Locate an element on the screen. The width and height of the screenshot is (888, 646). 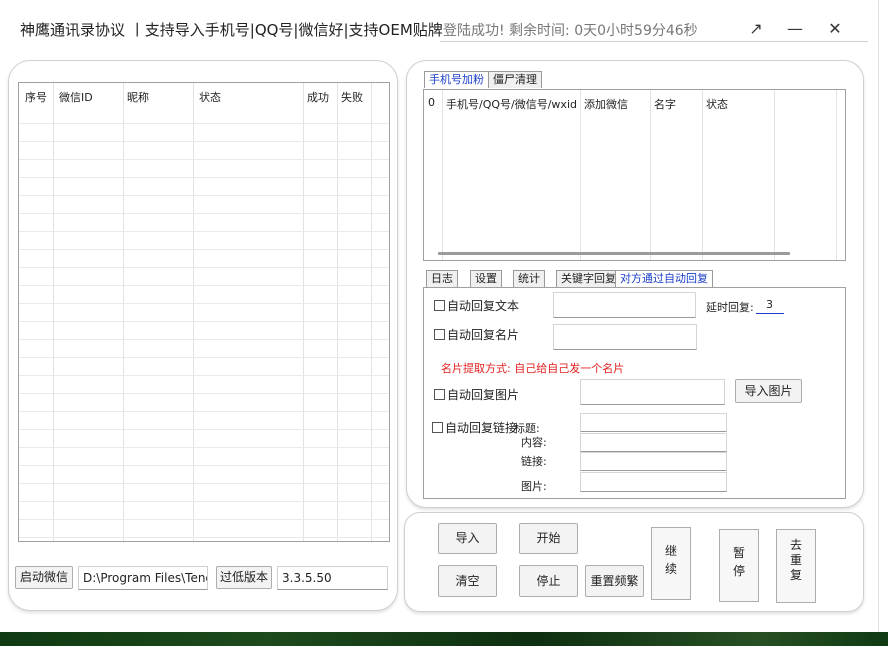
tab-settings: 设置 is located at coordinates (486, 278).